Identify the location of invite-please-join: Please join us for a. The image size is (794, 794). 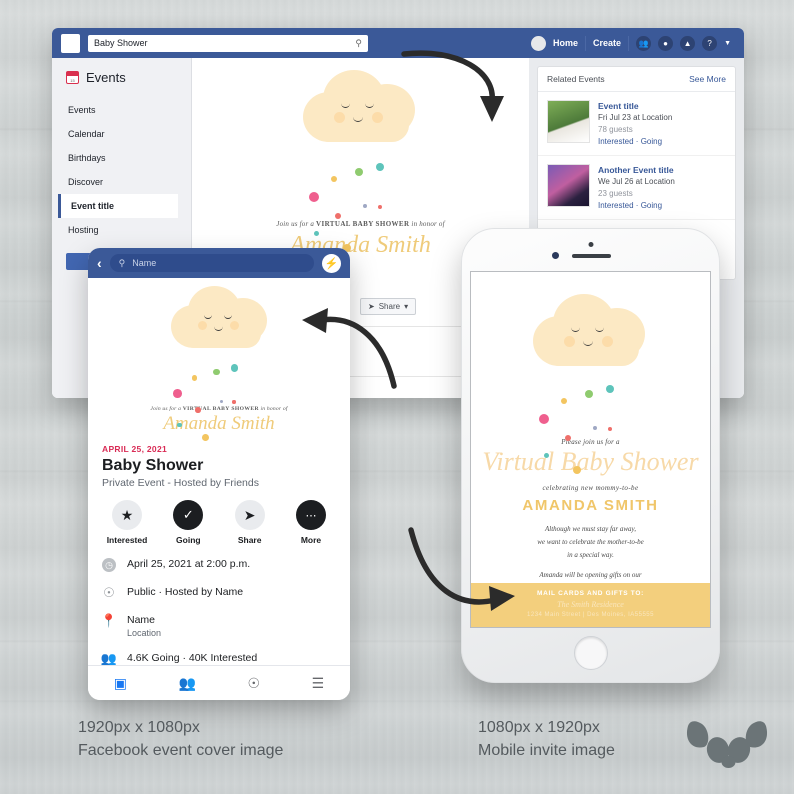
(590, 442).